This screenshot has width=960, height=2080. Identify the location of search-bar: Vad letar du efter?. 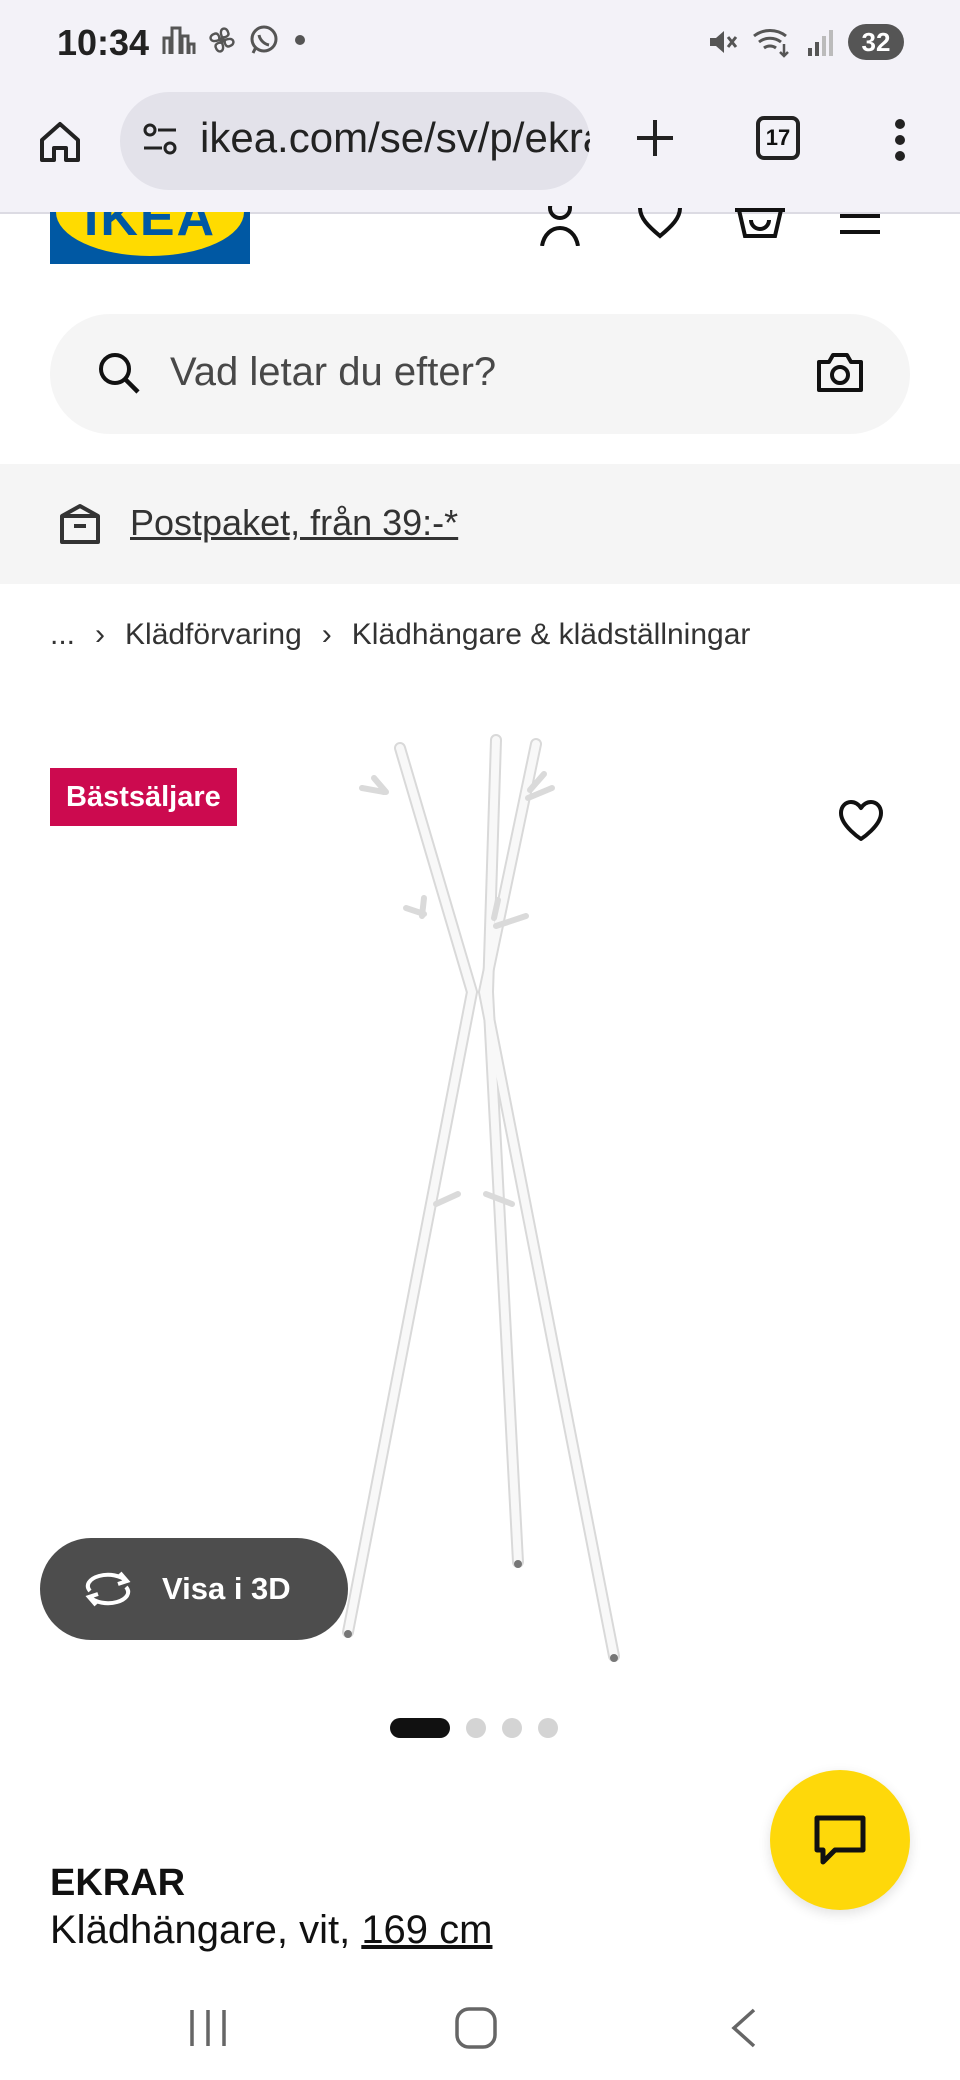
(480, 374).